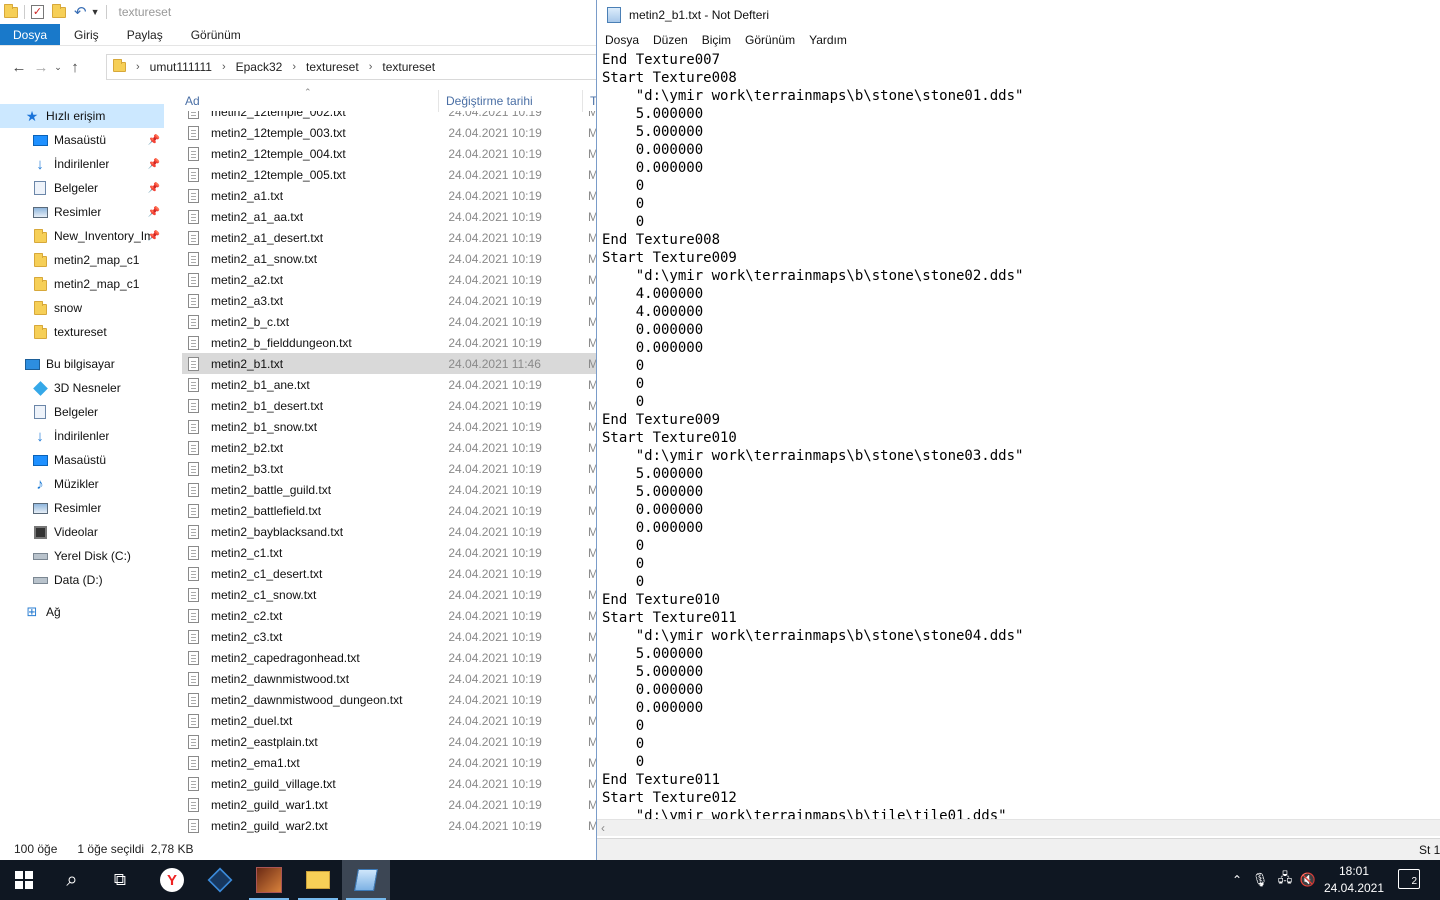 This screenshot has width=1440, height=900. I want to click on file-row: metin2_c3.txt 24.04.2021 10:19 M, so click(390, 636).